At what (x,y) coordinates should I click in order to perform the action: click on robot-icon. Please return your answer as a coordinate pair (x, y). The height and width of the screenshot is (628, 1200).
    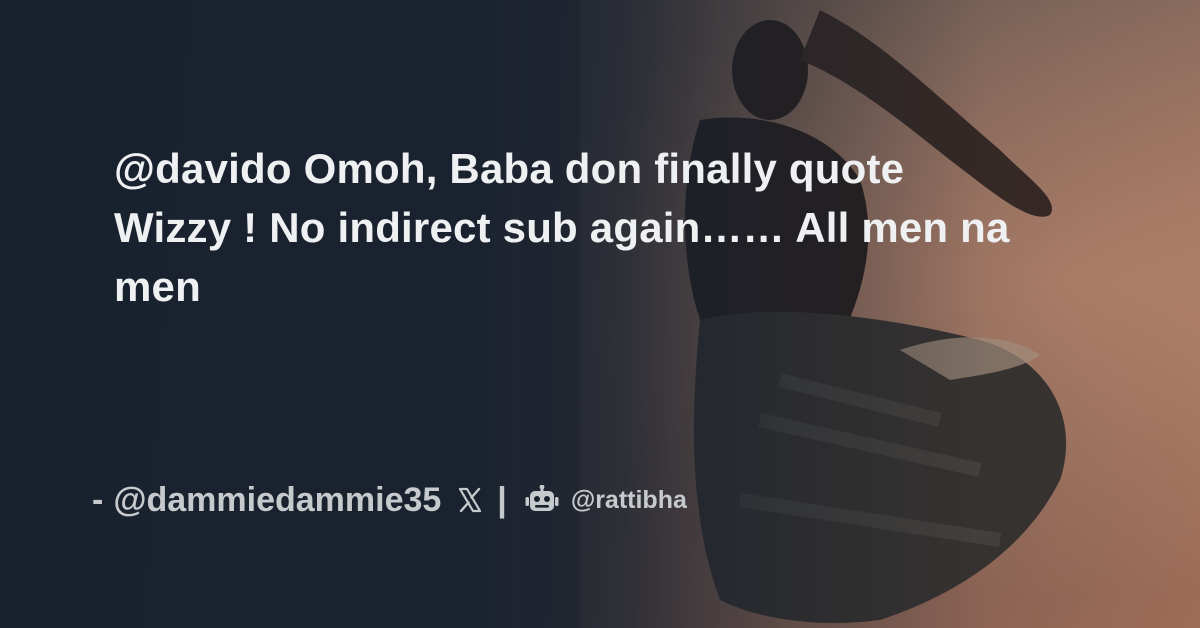
    Looking at the image, I should click on (542, 500).